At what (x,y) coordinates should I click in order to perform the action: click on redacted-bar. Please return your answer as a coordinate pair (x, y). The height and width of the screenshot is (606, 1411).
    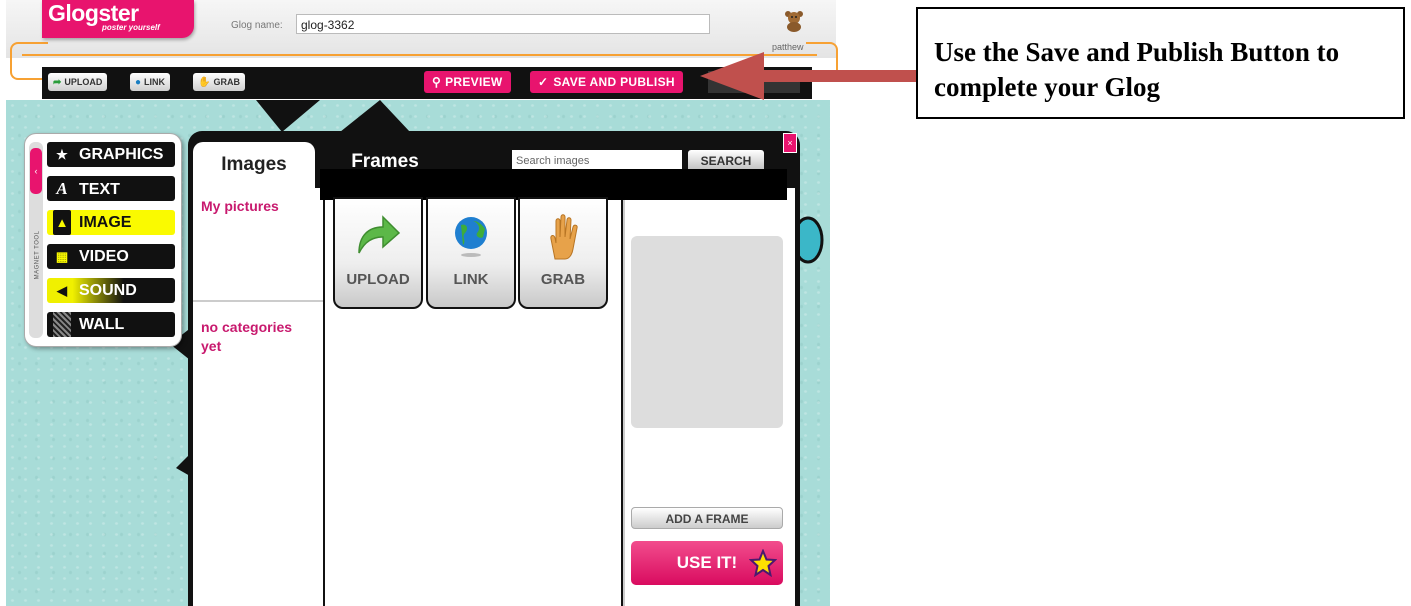
    Looking at the image, I should click on (553, 184).